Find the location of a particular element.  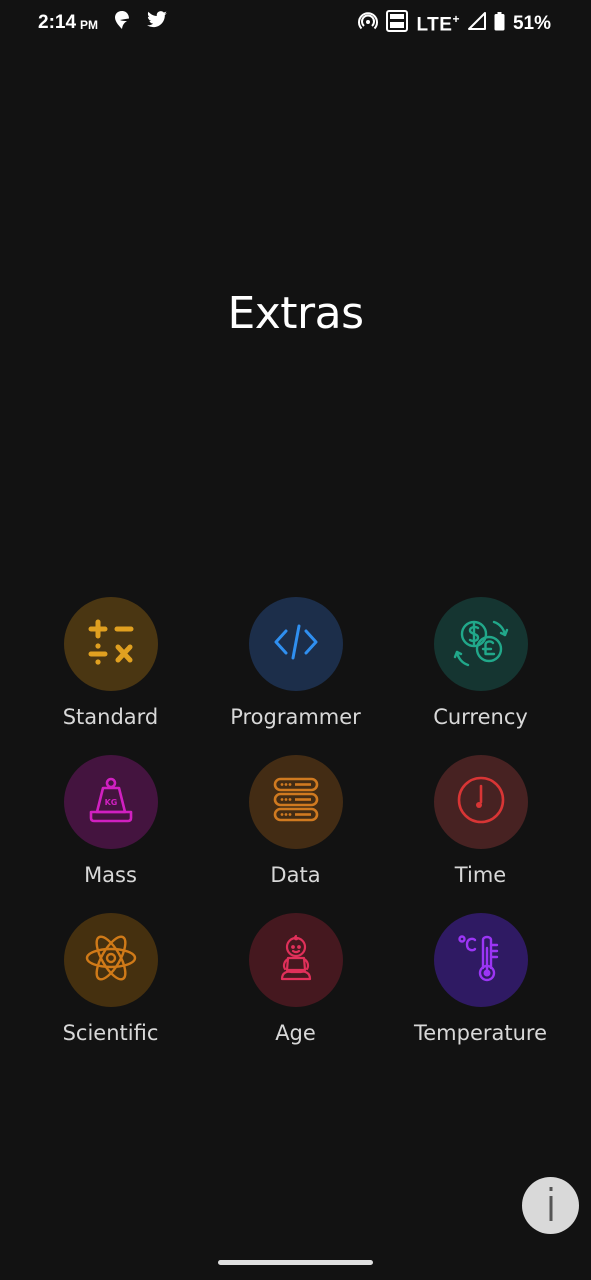

tile-temperature-circle is located at coordinates (480, 960).